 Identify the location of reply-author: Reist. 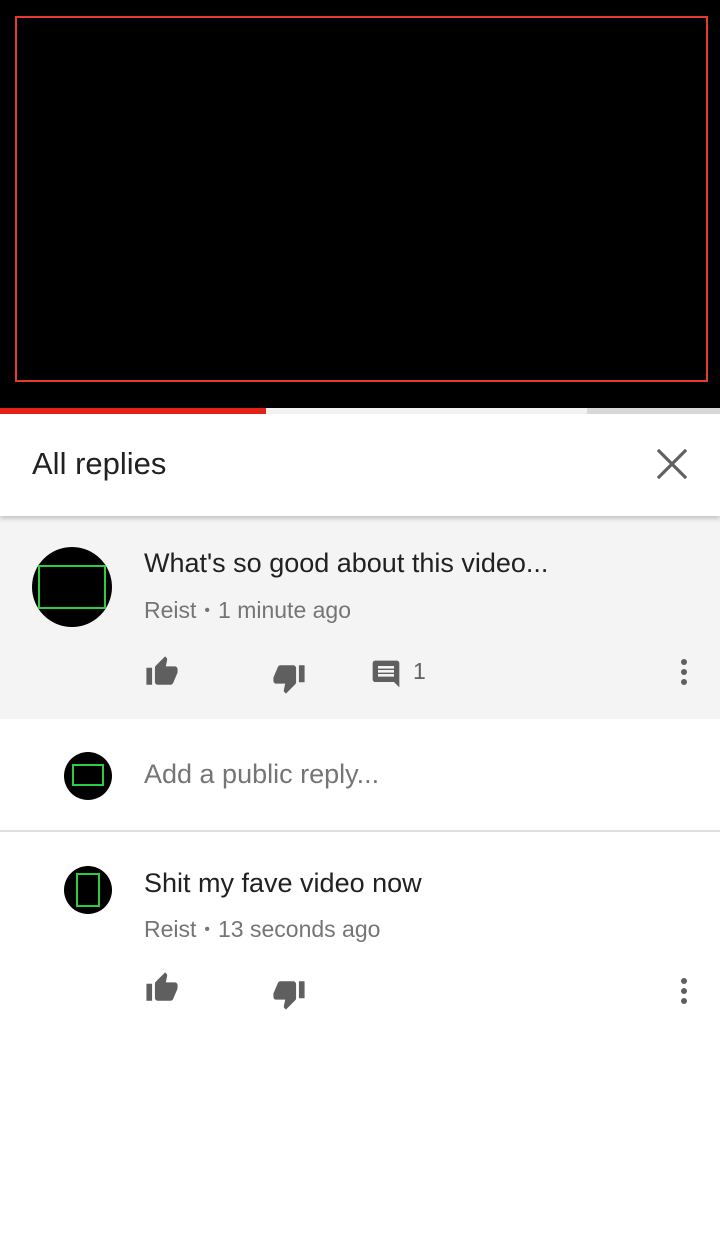
(170, 929).